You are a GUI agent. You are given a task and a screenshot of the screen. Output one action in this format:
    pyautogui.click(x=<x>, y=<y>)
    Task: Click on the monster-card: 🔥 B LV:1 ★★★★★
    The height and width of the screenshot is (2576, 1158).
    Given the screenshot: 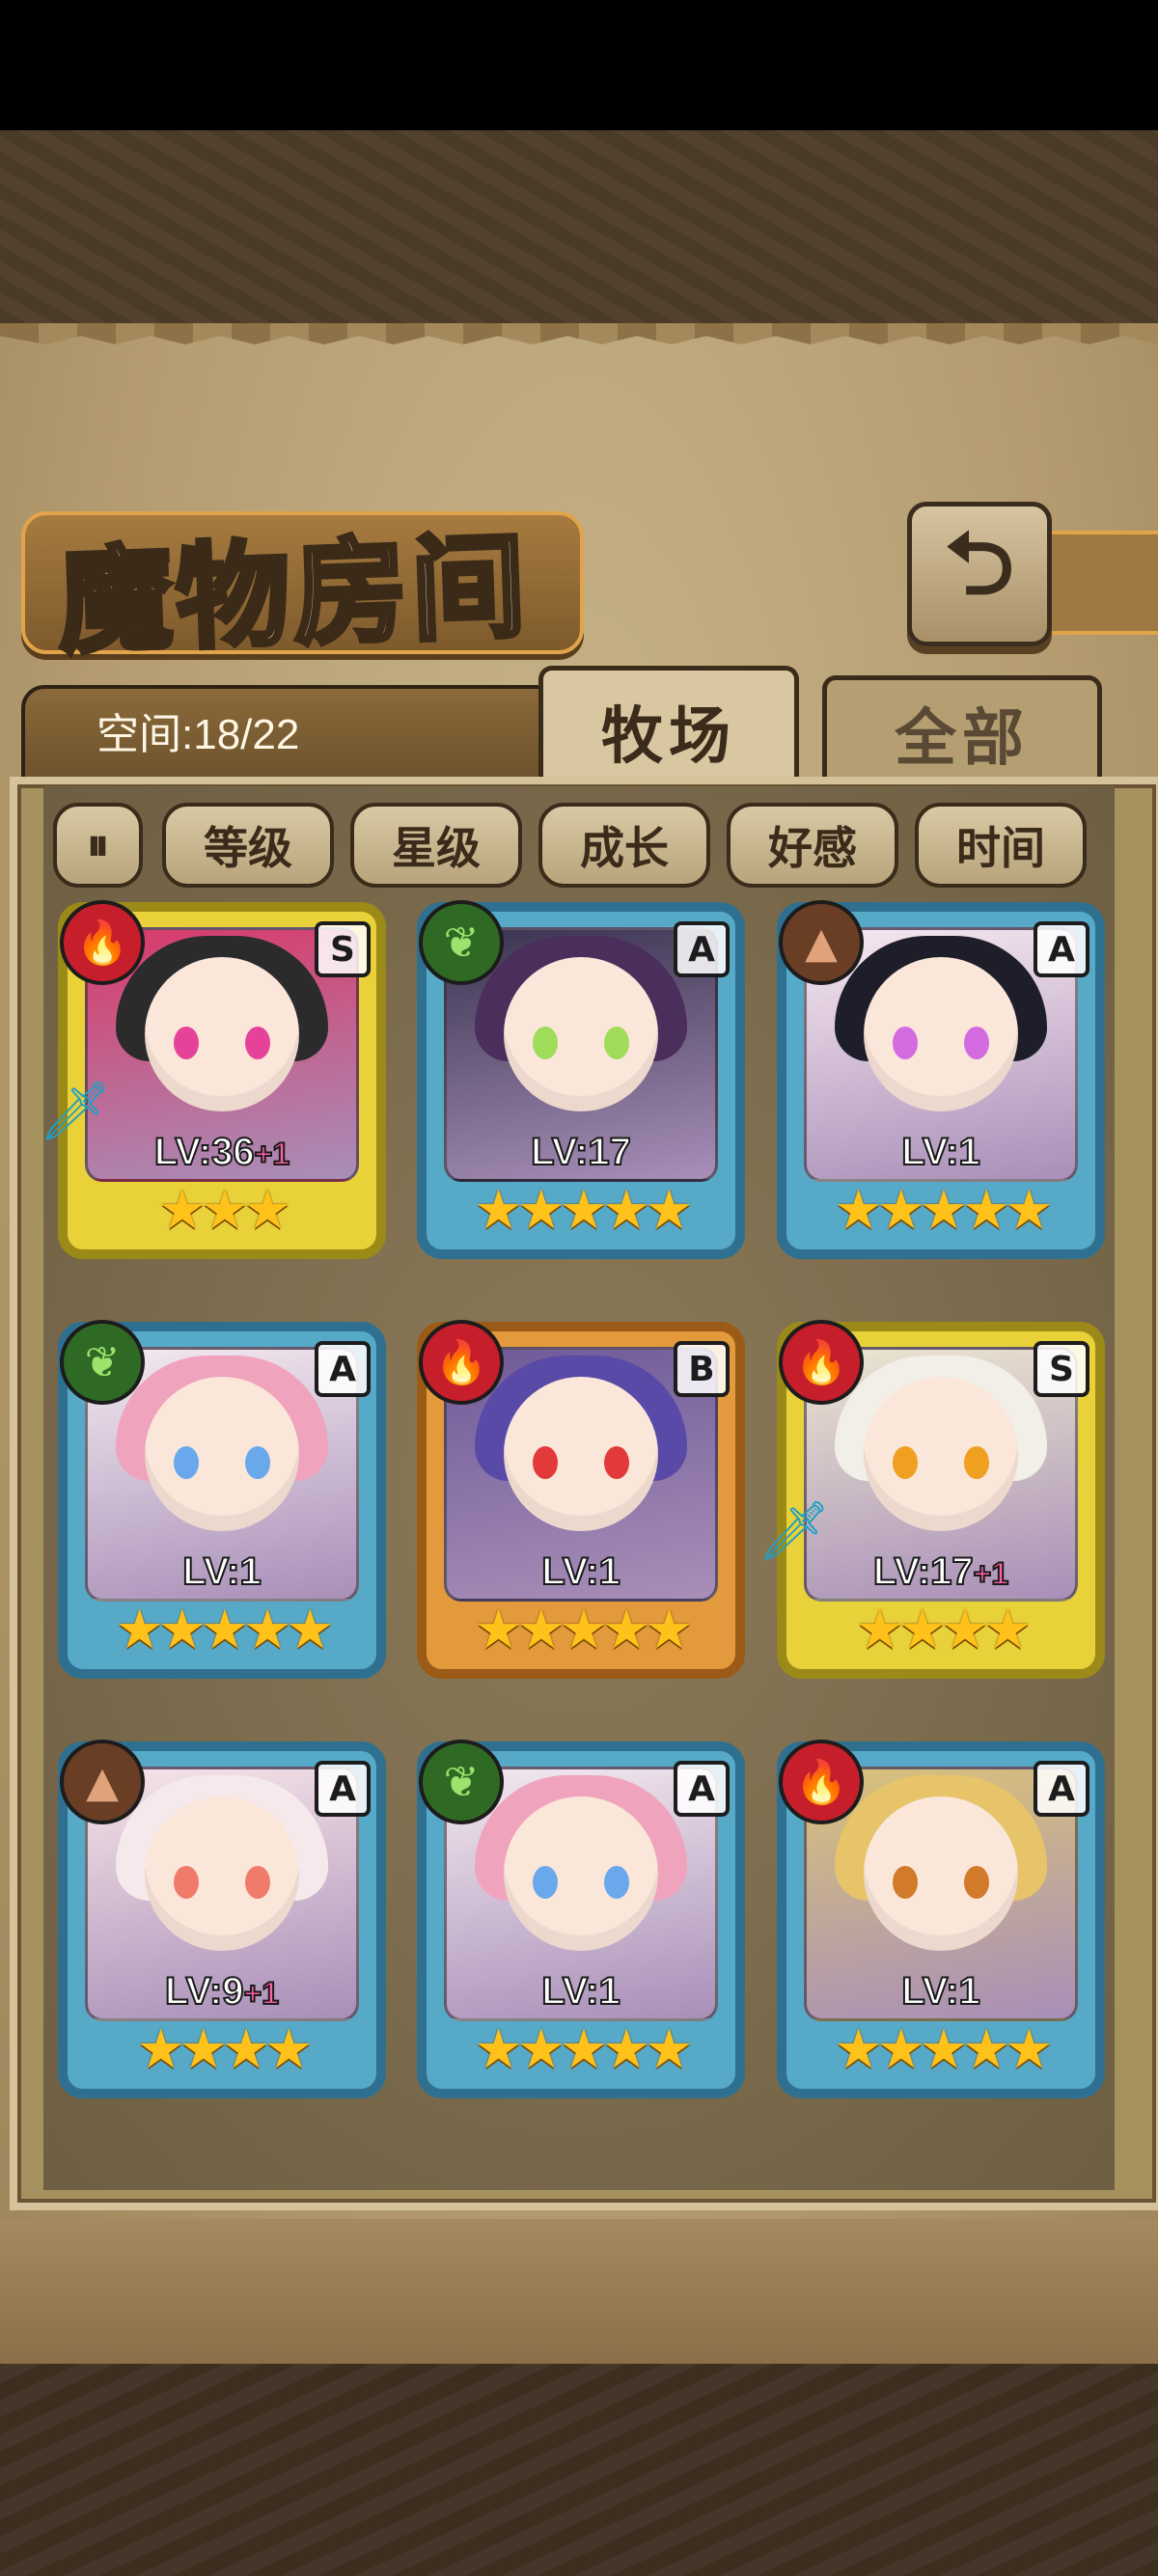 What is the action you would take?
    pyautogui.click(x=581, y=1499)
    